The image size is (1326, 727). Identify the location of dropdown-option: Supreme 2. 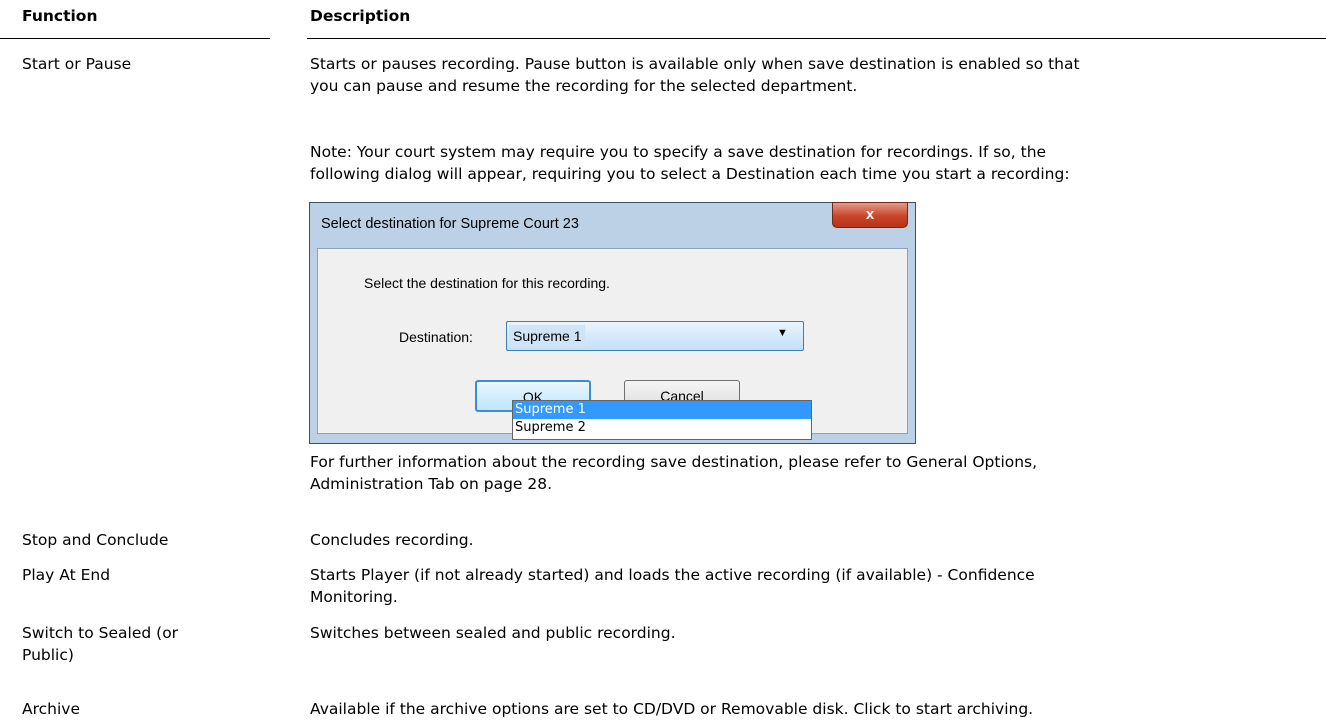
(662, 428).